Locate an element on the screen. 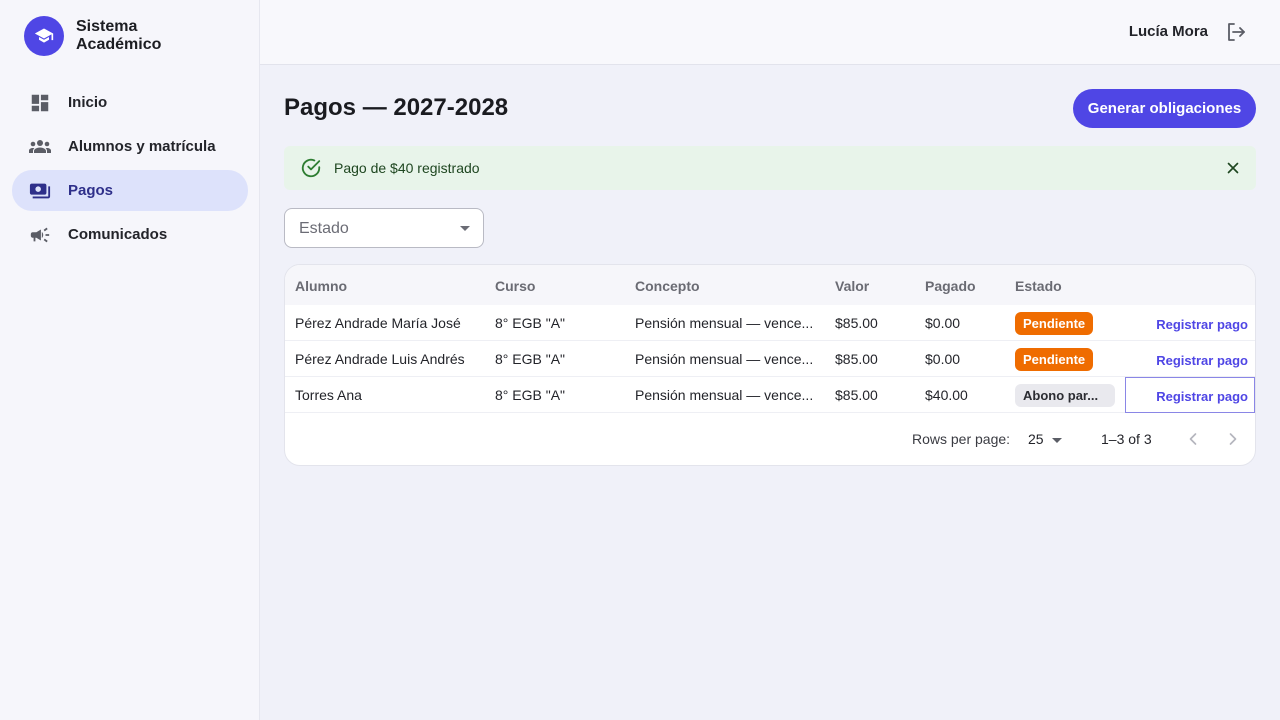  brand: Sistema Académico is located at coordinates (105, 36).